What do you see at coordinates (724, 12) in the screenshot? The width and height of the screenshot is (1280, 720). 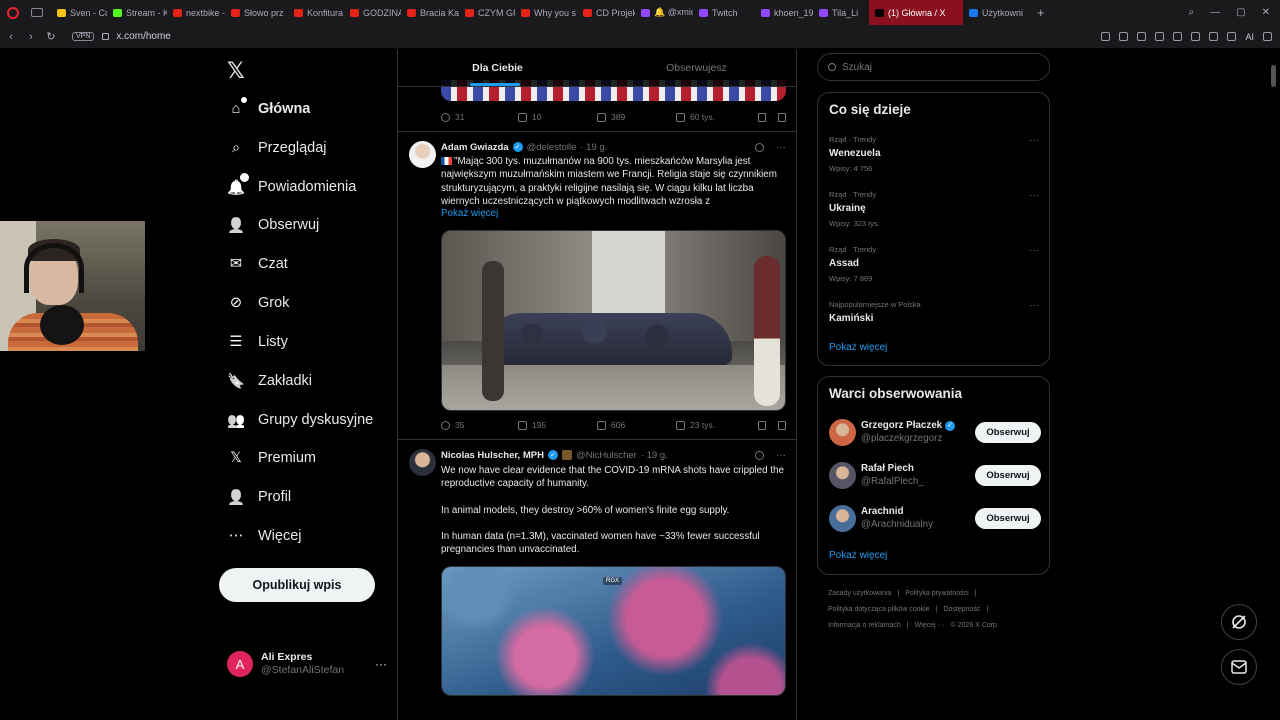 I see `browser-tab: Twitch` at bounding box center [724, 12].